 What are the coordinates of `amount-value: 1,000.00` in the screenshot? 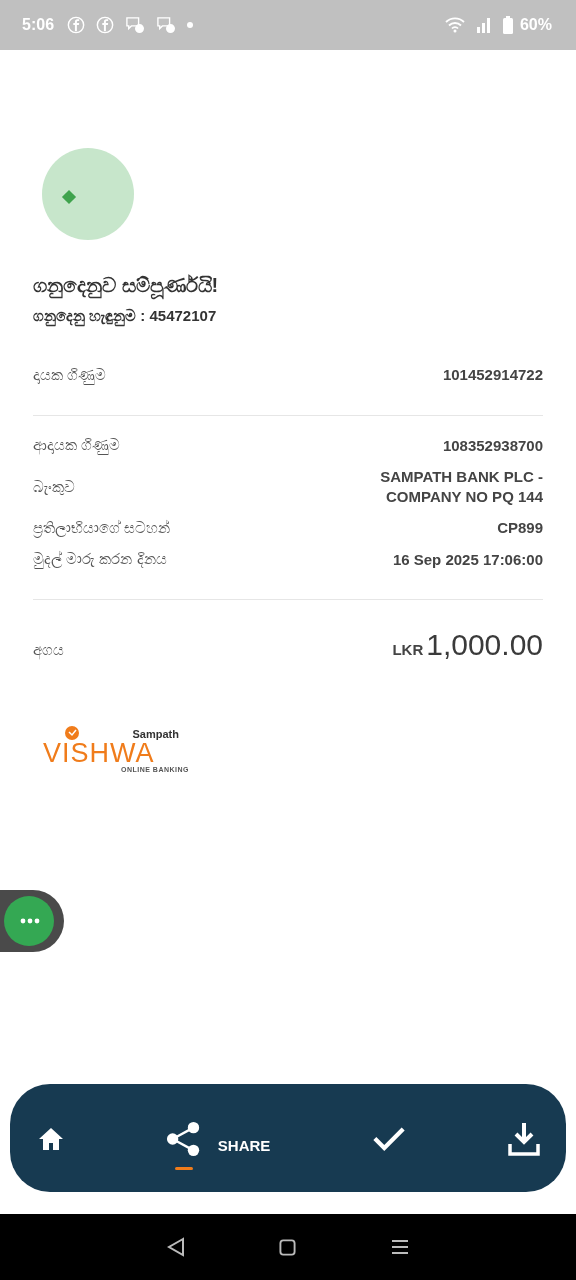 It's located at (484, 645).